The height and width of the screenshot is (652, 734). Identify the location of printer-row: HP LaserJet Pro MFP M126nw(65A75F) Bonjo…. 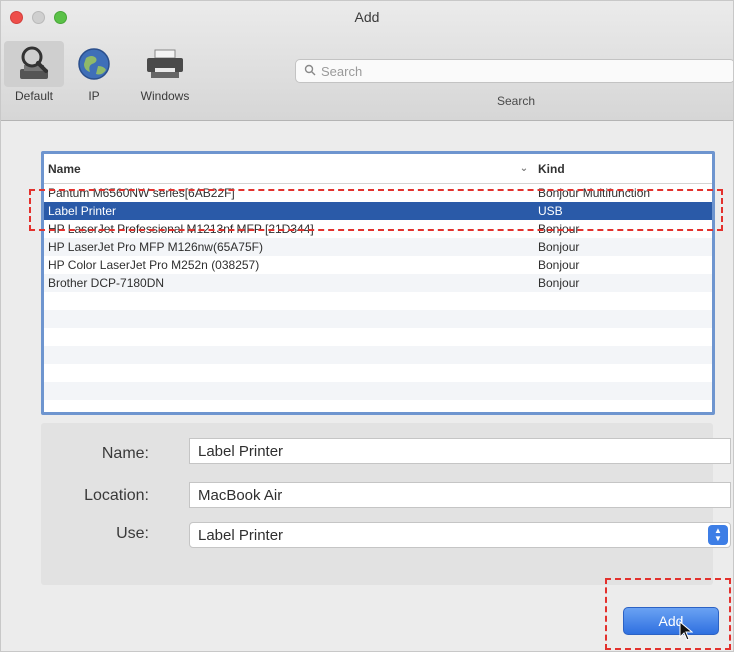
(378, 247).